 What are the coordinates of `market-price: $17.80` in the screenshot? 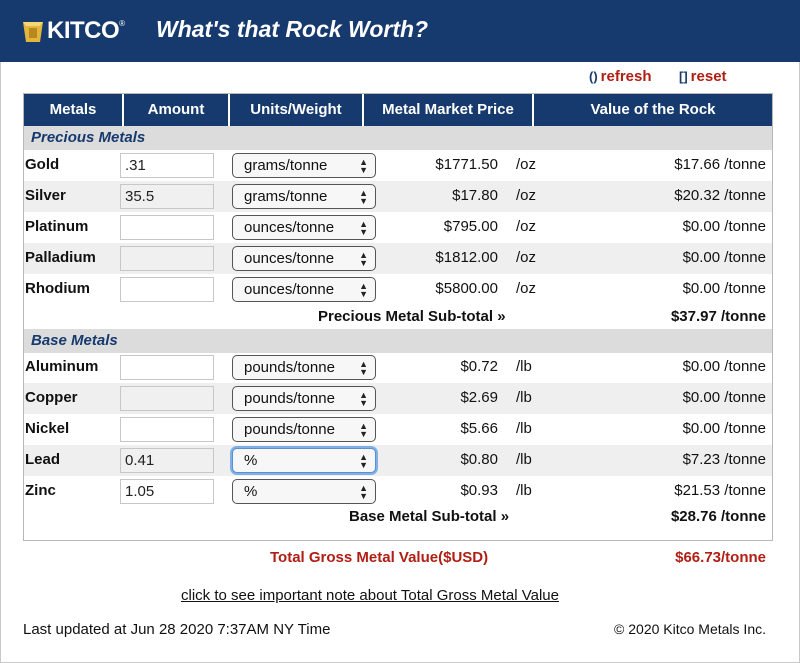 It's located at (475, 195).